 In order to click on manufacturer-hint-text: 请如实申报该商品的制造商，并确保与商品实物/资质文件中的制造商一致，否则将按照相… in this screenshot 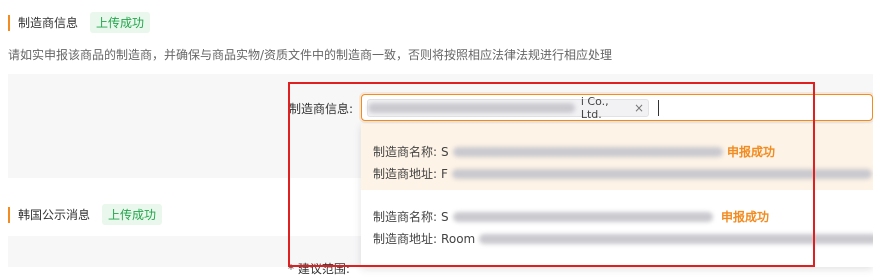, I will do `click(310, 55)`.